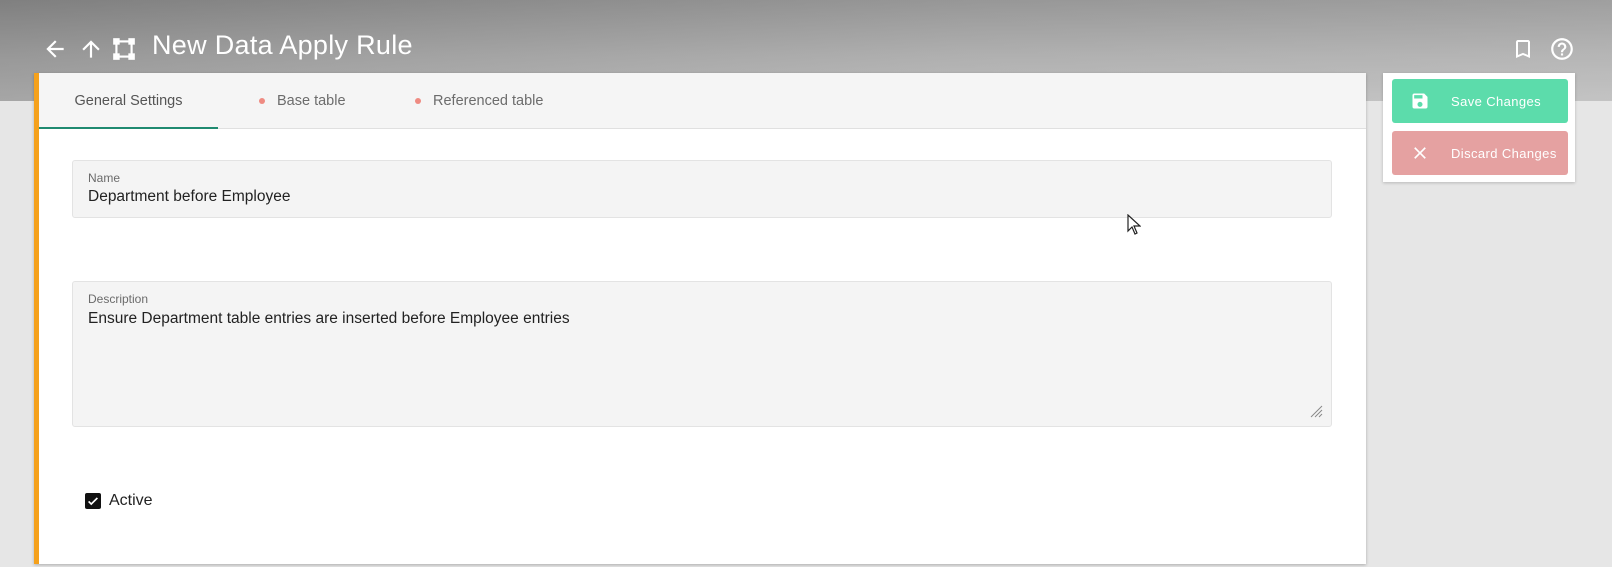  Describe the element at coordinates (55, 49) in the screenshot. I see `arrow-left-icon` at that location.